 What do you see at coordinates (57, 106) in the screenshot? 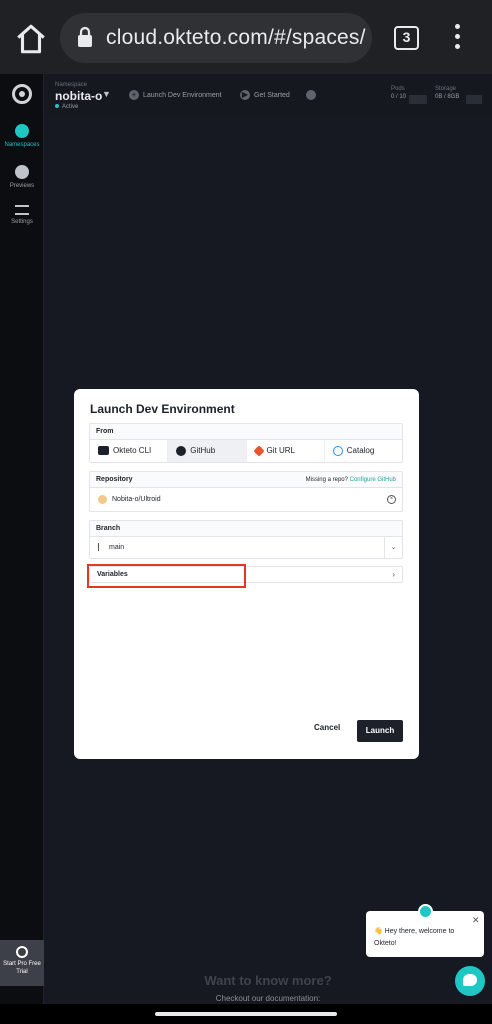
I see `status-dot-icon` at bounding box center [57, 106].